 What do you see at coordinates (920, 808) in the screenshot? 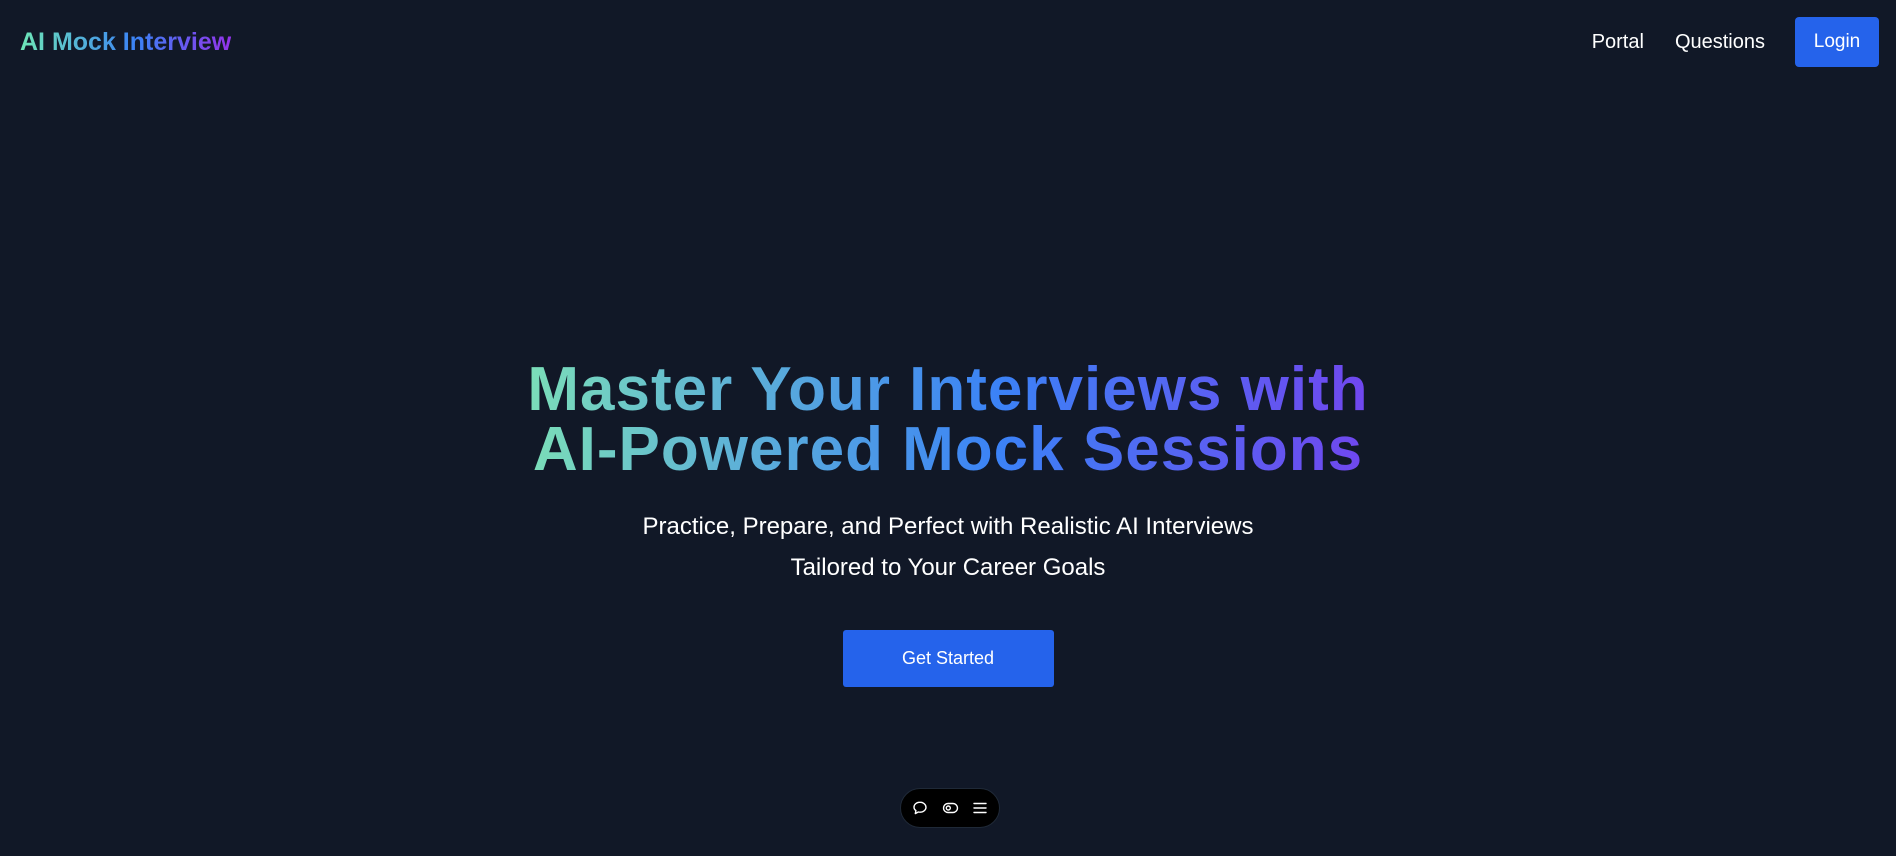
I see `chat-bubble-icon` at bounding box center [920, 808].